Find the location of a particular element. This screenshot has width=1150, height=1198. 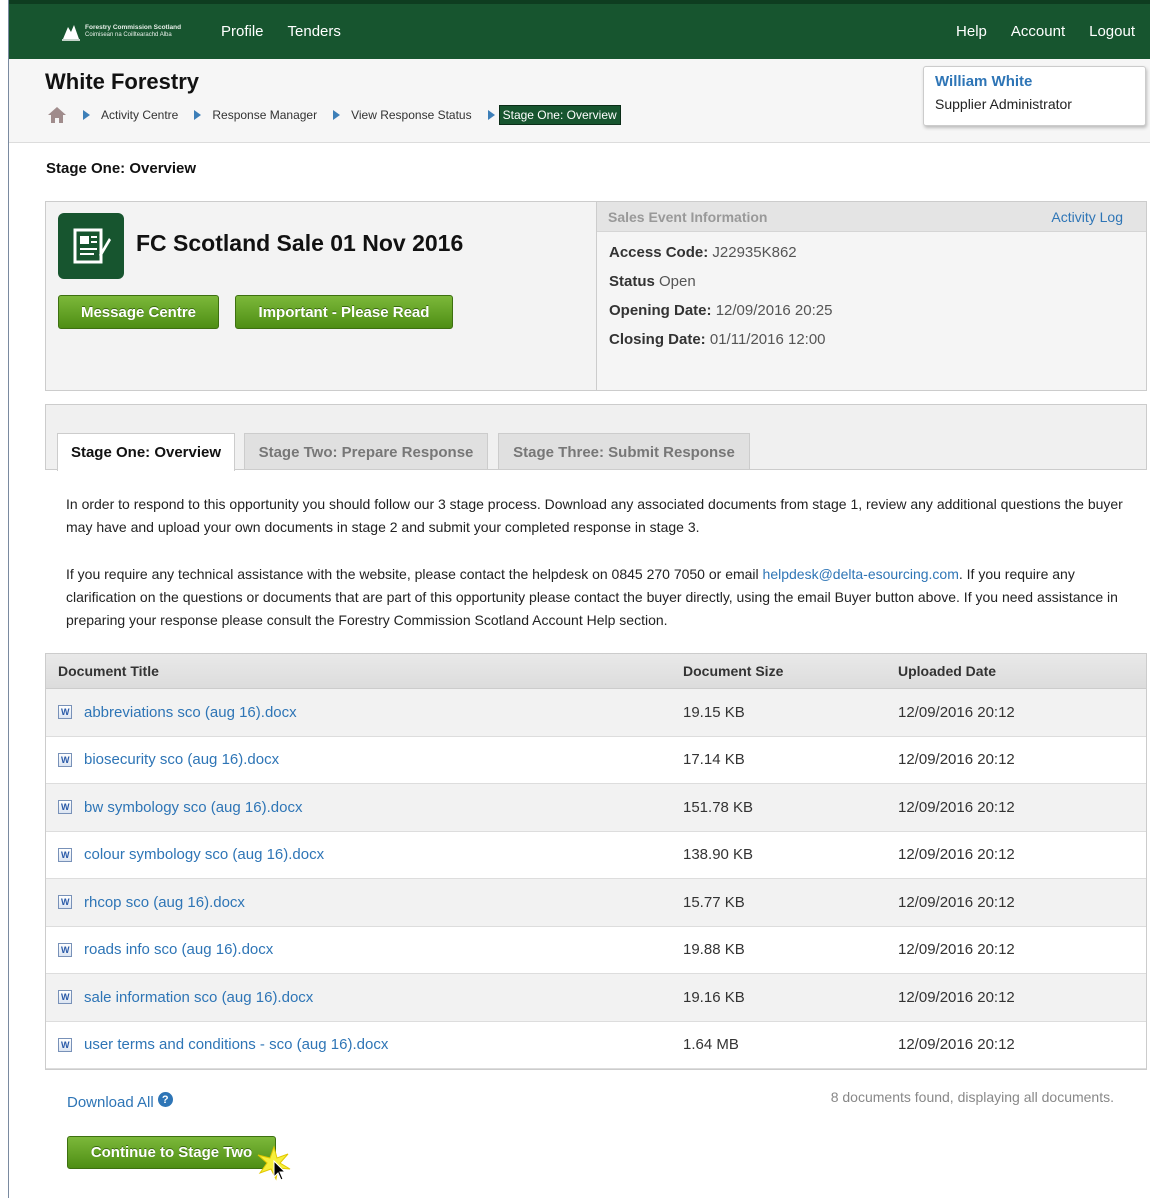

continue-to-stage-two-button: Continue to Stage Two is located at coordinates (171, 1152).